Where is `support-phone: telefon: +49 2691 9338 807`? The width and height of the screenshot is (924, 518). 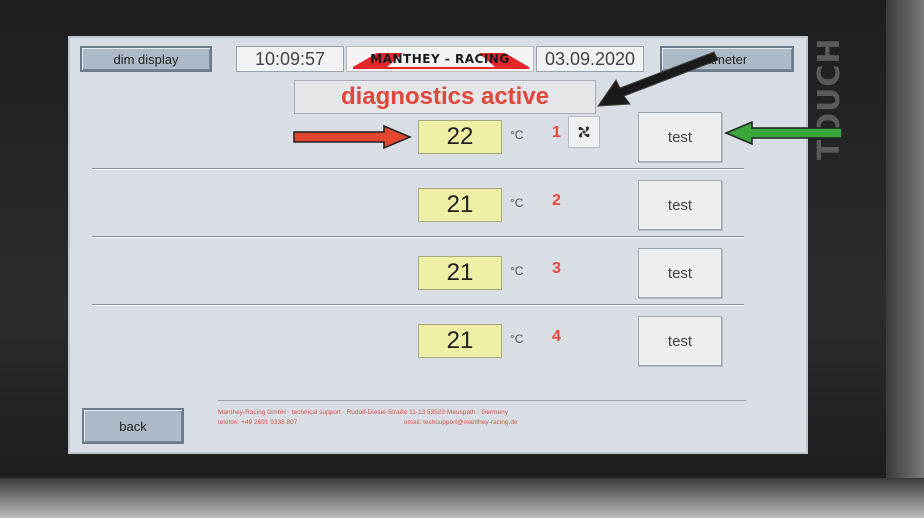 support-phone: telefon: +49 2691 9338 807 is located at coordinates (258, 422).